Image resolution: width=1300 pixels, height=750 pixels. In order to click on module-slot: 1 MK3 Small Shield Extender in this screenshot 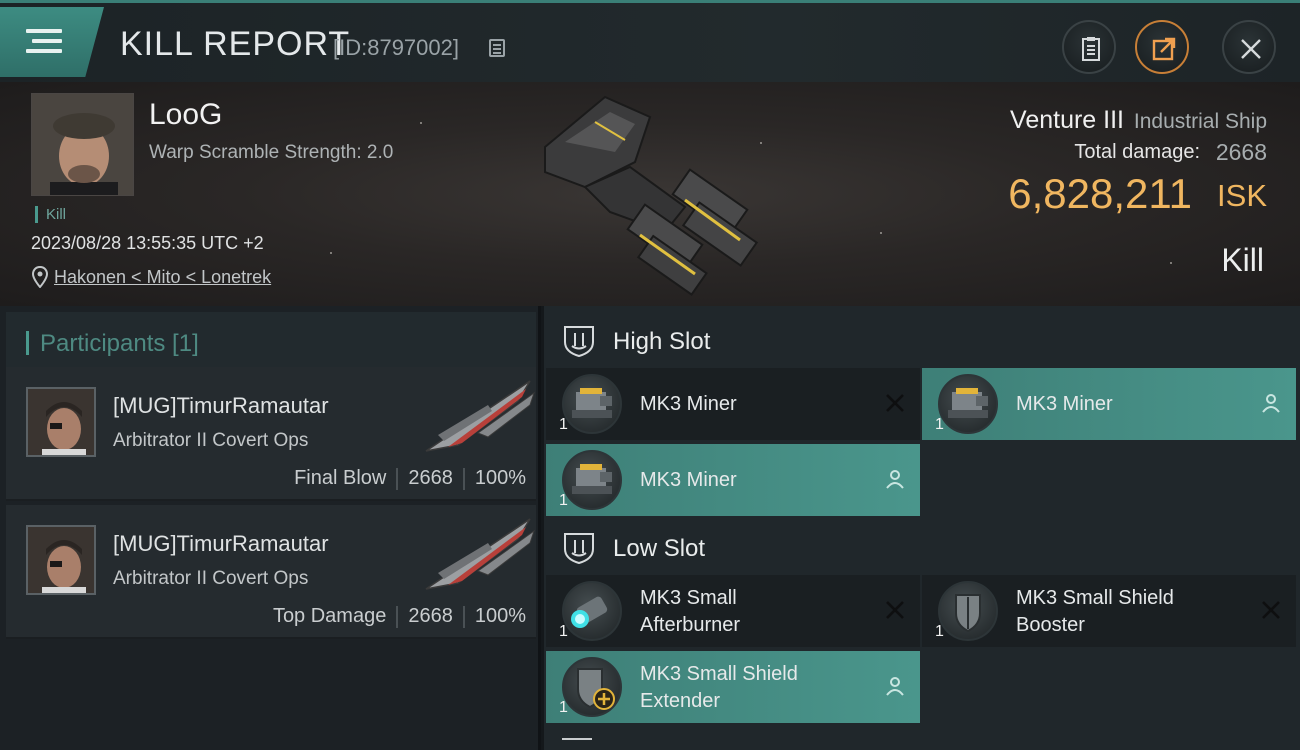, I will do `click(733, 687)`.